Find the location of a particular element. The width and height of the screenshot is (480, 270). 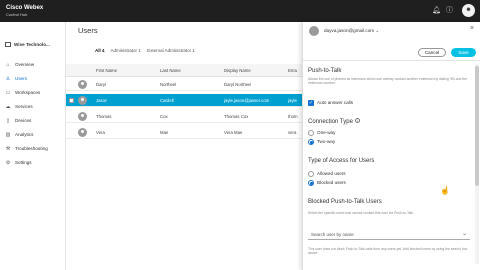

radio-allowed-users: Allowed users is located at coordinates (327, 173).